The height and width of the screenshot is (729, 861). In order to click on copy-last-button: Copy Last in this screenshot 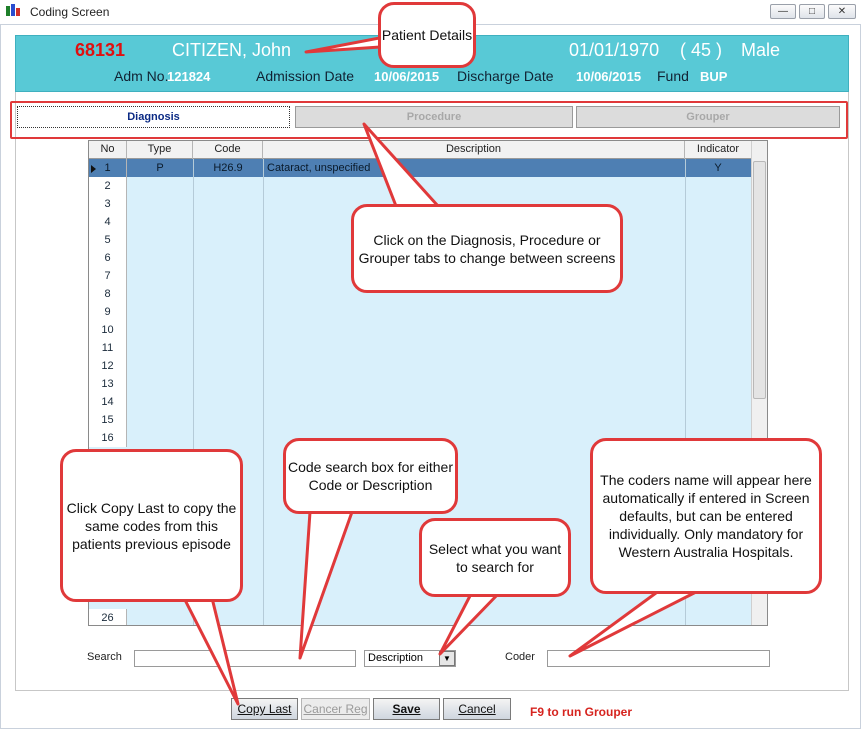, I will do `click(264, 709)`.